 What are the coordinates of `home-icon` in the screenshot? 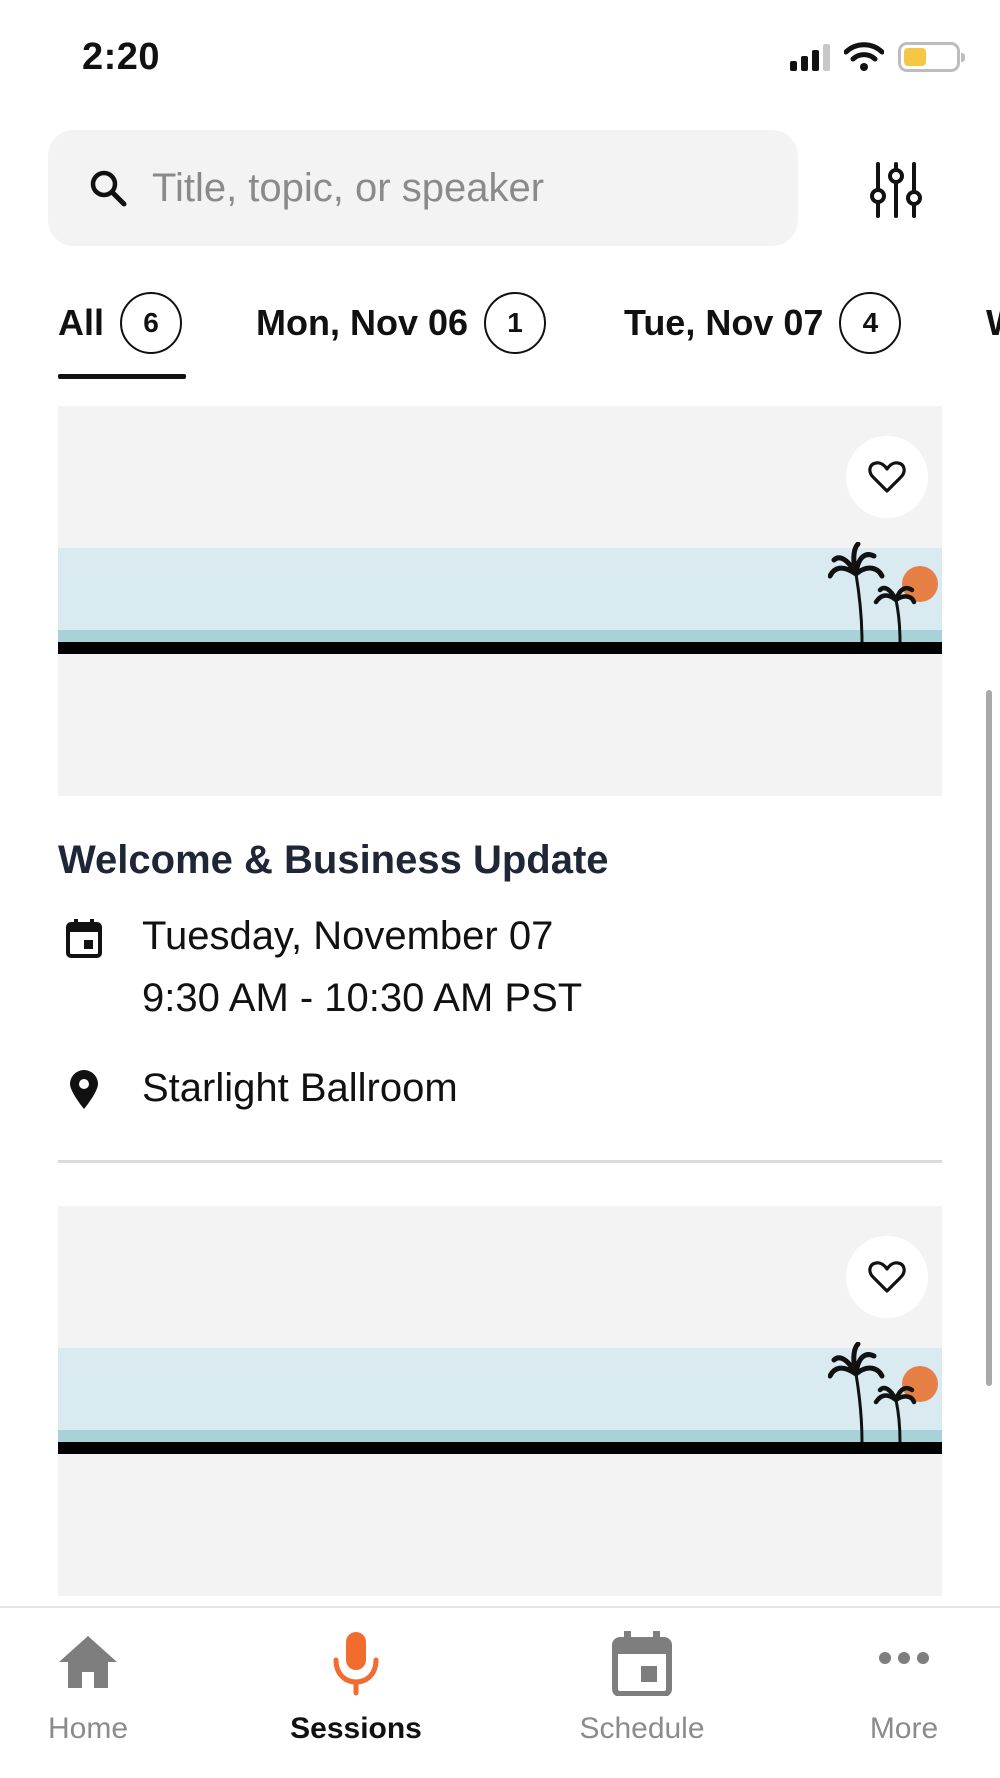 It's located at (88, 1662).